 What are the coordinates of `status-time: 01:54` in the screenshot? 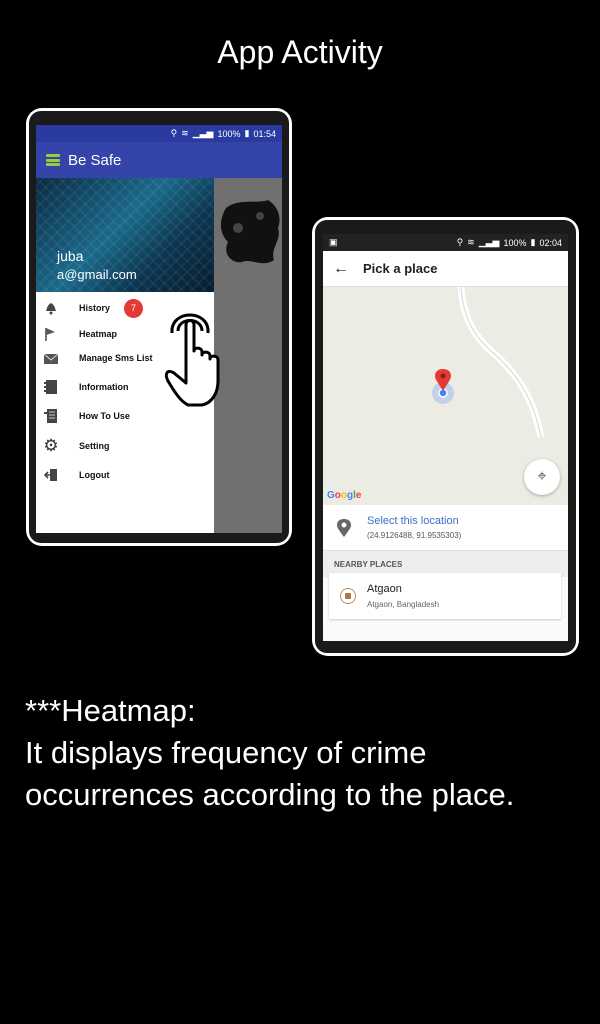 It's located at (264, 133).